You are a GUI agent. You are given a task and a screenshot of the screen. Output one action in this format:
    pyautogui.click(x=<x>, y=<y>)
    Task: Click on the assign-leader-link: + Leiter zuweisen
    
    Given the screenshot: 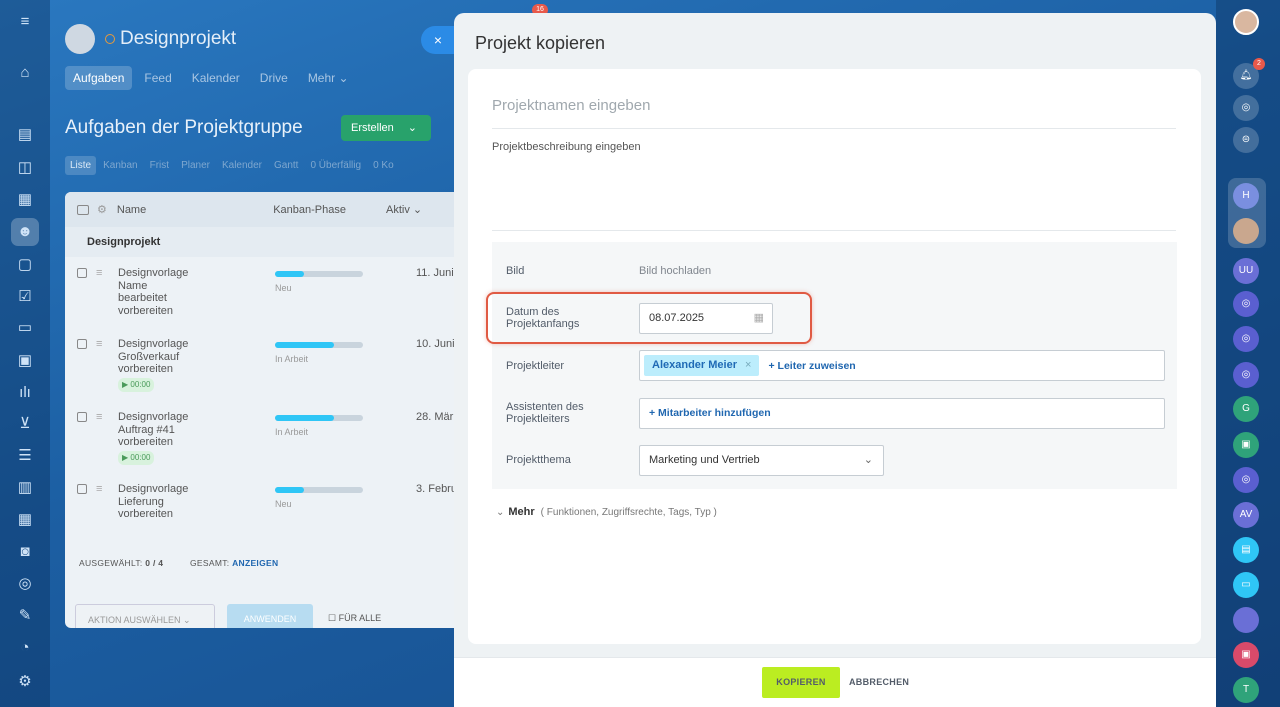 What is the action you would take?
    pyautogui.click(x=811, y=366)
    